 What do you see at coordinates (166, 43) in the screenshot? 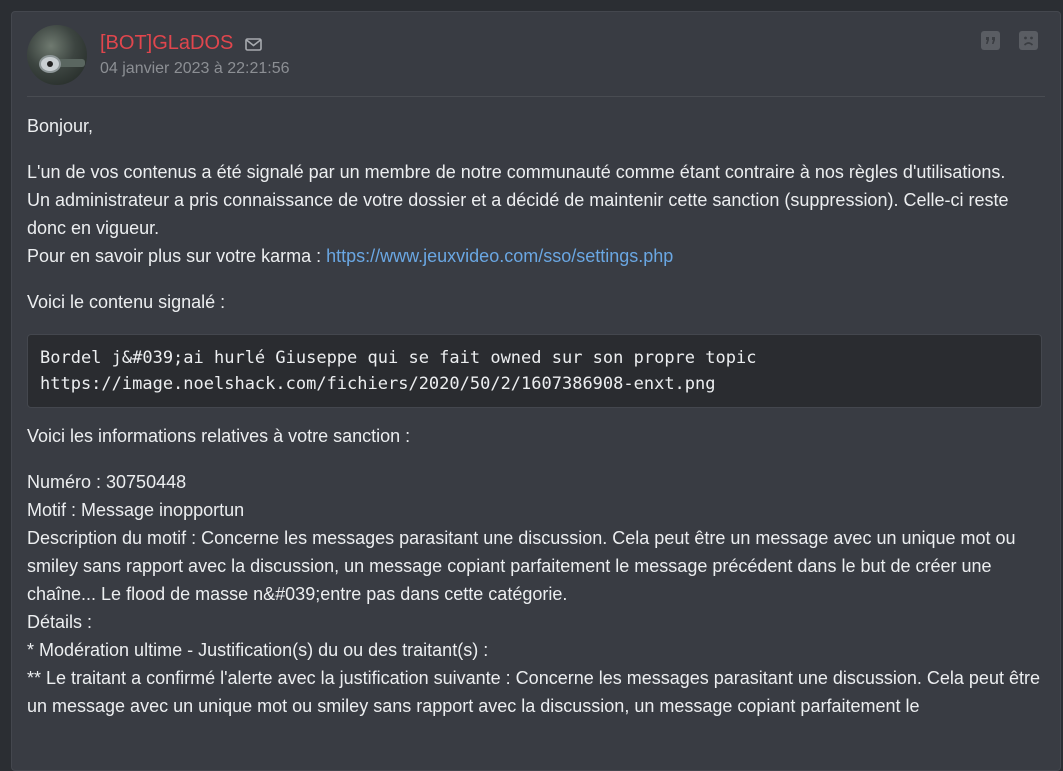
I see `author-name: [BOT]GLaDOS` at bounding box center [166, 43].